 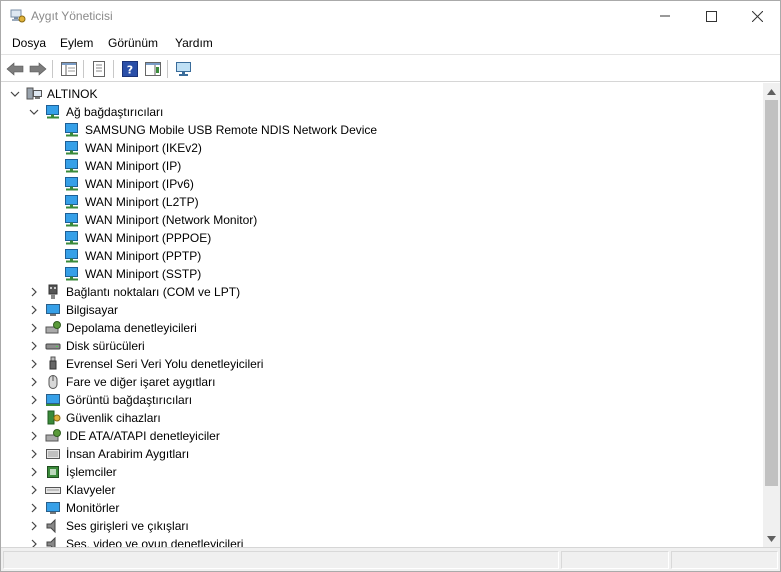 What do you see at coordinates (371, 94) in the screenshot?
I see `tree-root: ALTINOK` at bounding box center [371, 94].